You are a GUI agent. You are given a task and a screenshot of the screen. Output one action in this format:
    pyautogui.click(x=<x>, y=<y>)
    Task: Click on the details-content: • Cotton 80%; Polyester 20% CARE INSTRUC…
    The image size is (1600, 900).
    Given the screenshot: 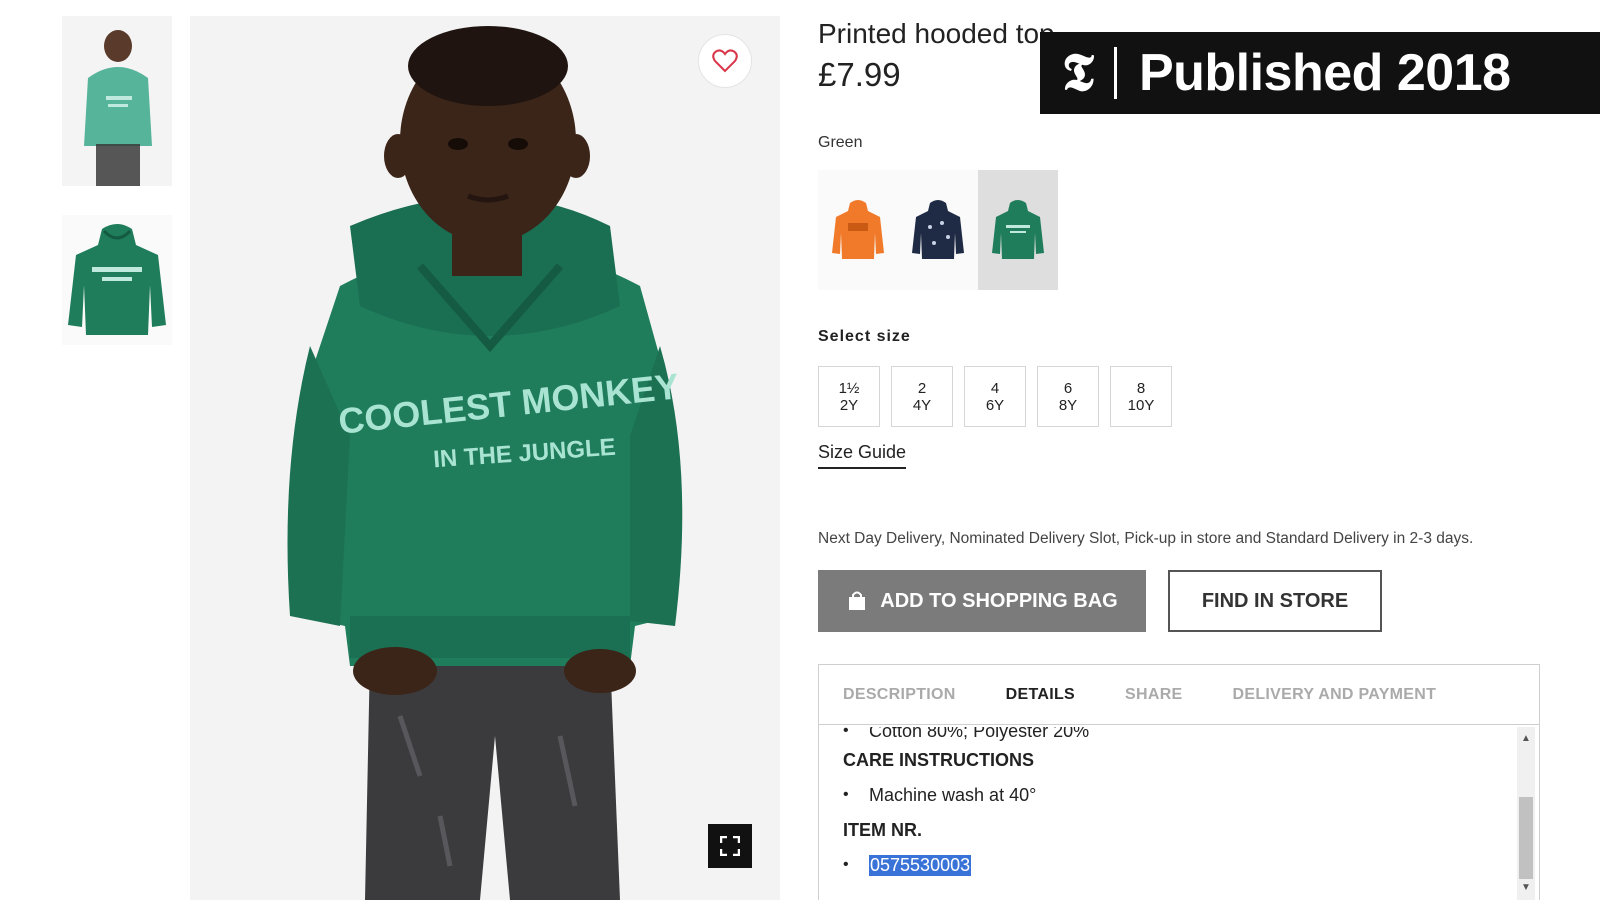 What is the action you would take?
    pyautogui.click(x=1176, y=813)
    